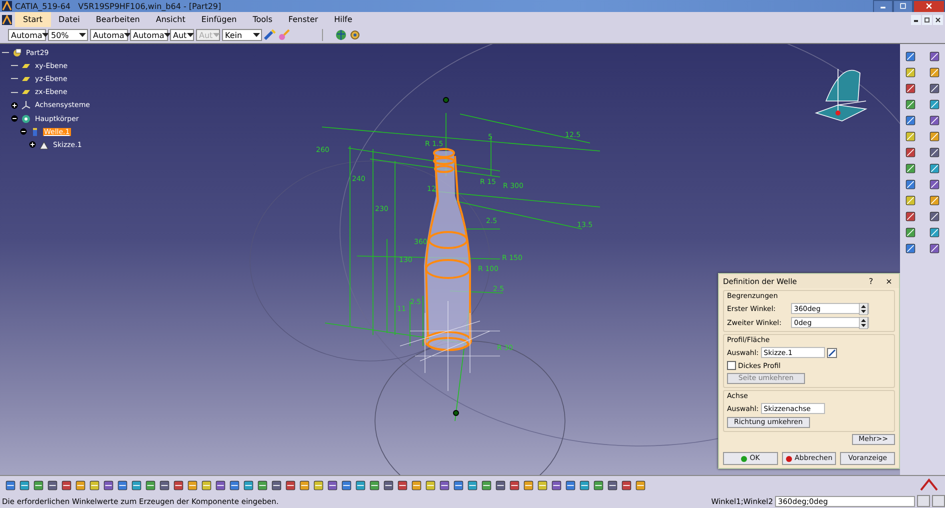  What do you see at coordinates (341, 35) in the screenshot?
I see `globe-icon` at bounding box center [341, 35].